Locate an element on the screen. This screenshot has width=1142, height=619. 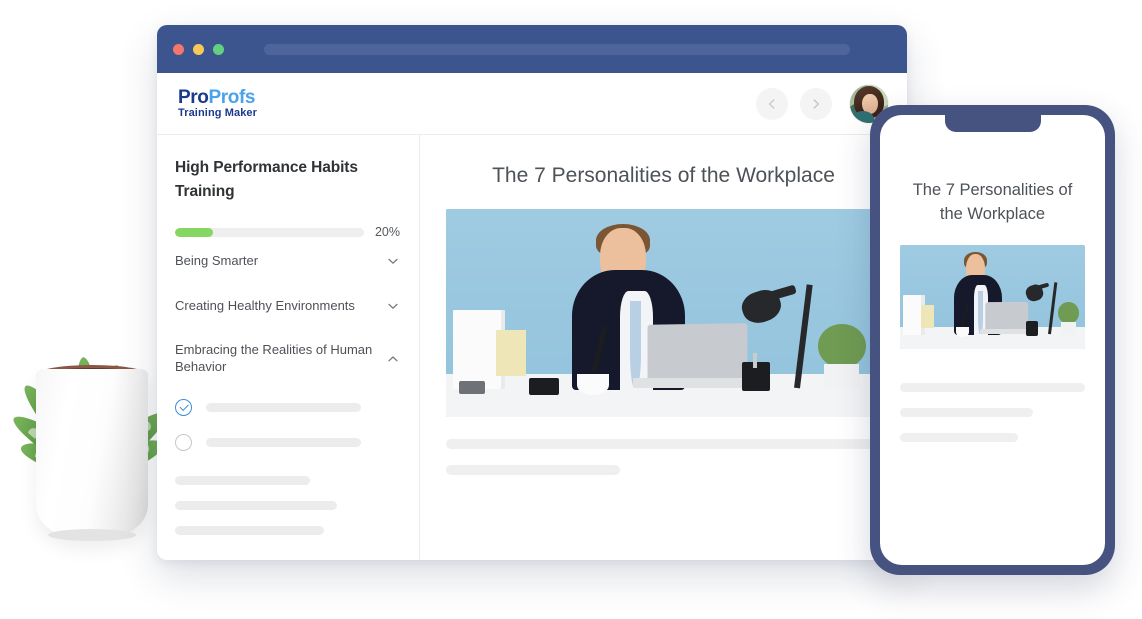
app-header: ProProfs Training Maker is located at coordinates (532, 104).